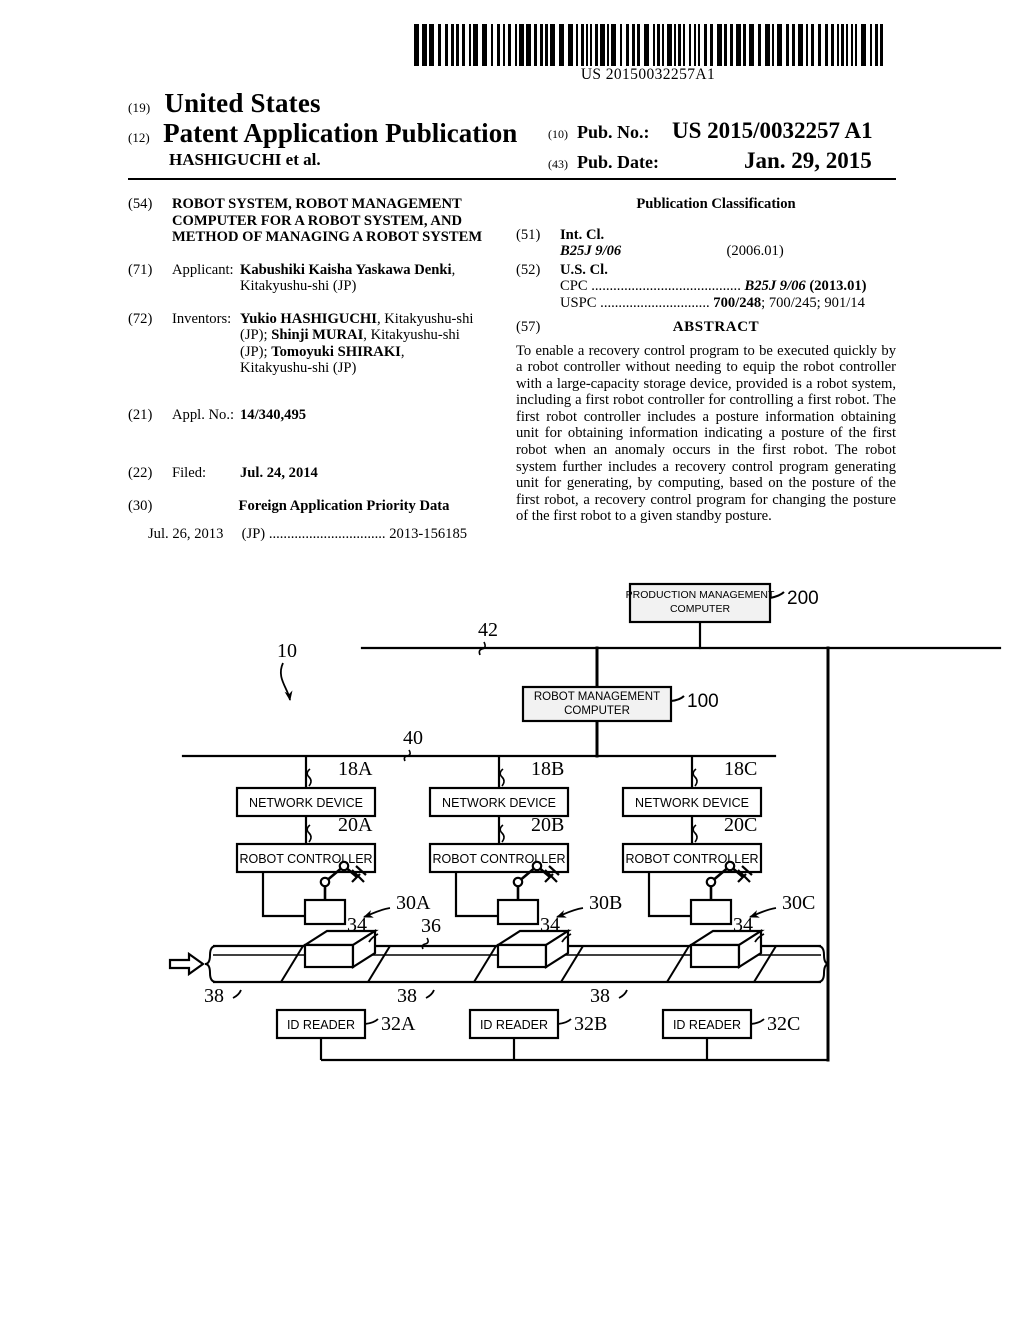  What do you see at coordinates (716, 204) in the screenshot?
I see `publication-classification-heading: Publication Classification` at bounding box center [716, 204].